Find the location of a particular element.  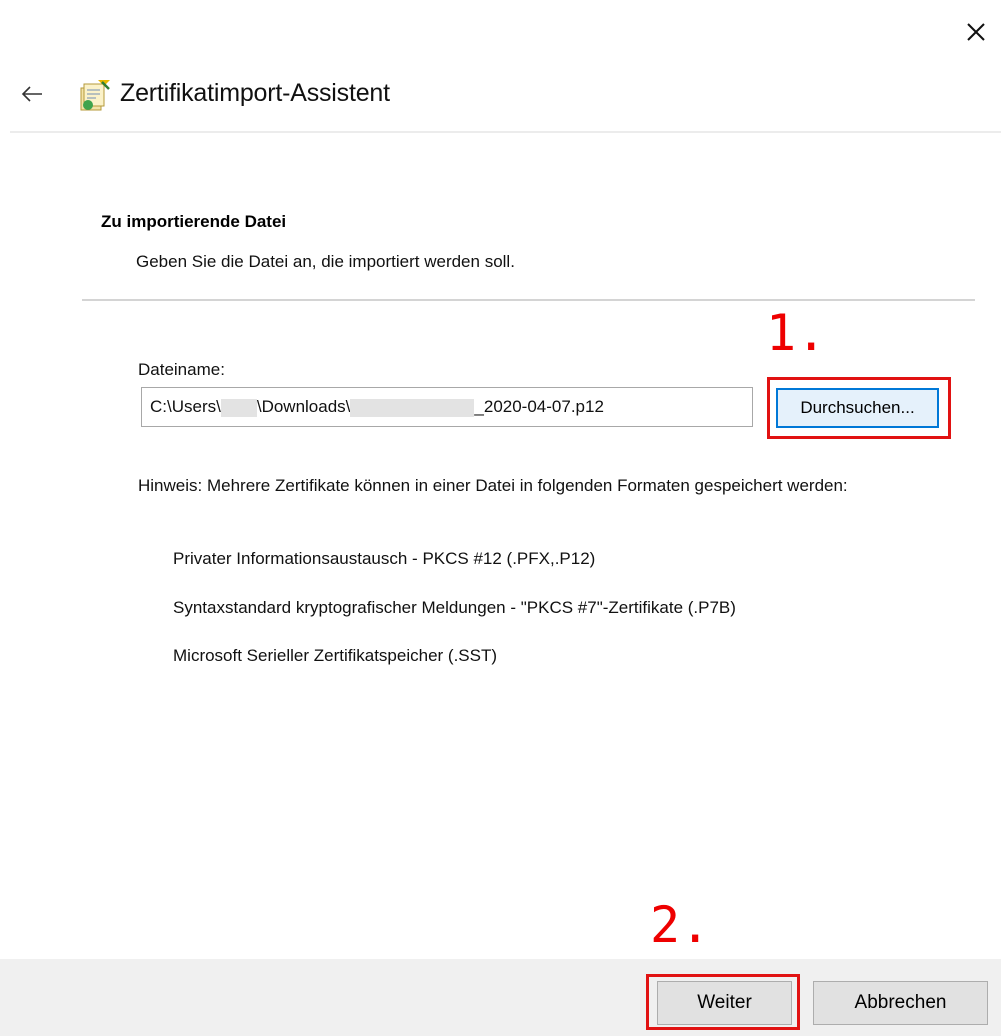

filename-input: C:\Users\ \Downloads\ _2020-04-07.p12 is located at coordinates (447, 407).